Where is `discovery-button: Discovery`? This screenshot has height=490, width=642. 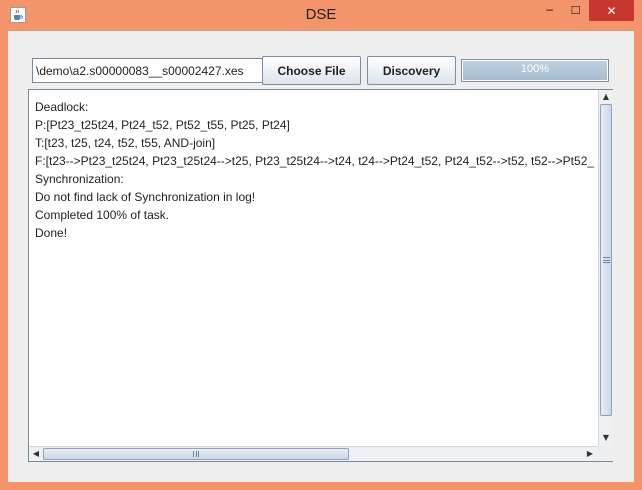
discovery-button: Discovery is located at coordinates (411, 70).